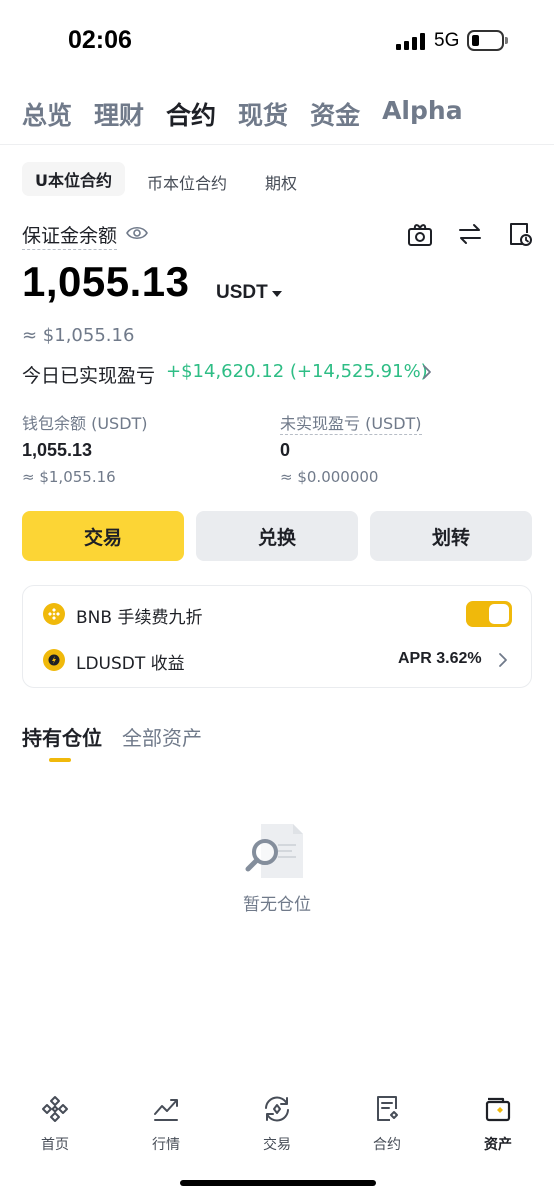 Image resolution: width=554 pixels, height=1200 pixels. Describe the element at coordinates (106, 281) in the screenshot. I see `margin-balance-amount: 1,055.13` at that location.